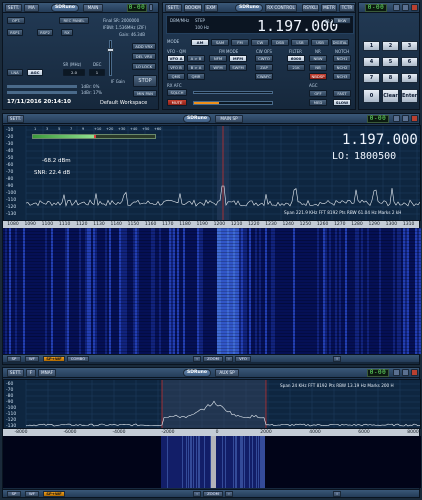 This screenshot has height=500, width=422. I want to click on keypad-key-3: 3, so click(409, 46).